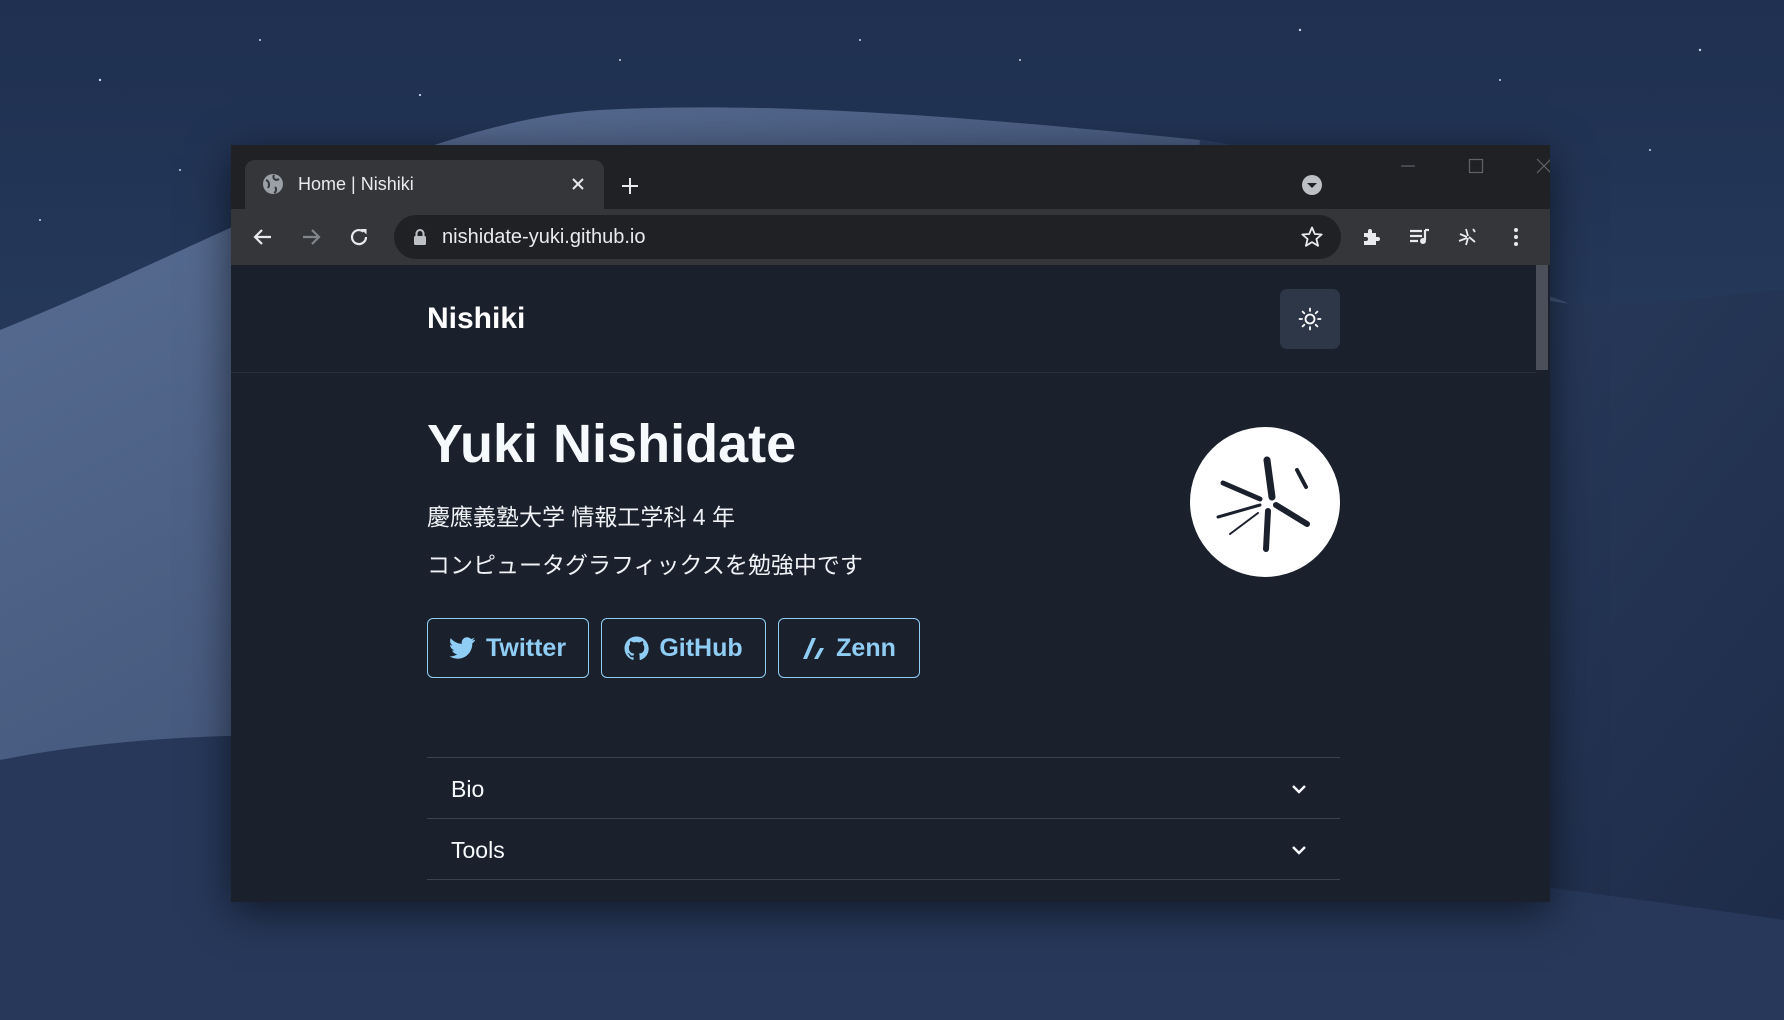 The image size is (1784, 1020). What do you see at coordinates (883, 788) in the screenshot?
I see `accordion-bio: Bio` at bounding box center [883, 788].